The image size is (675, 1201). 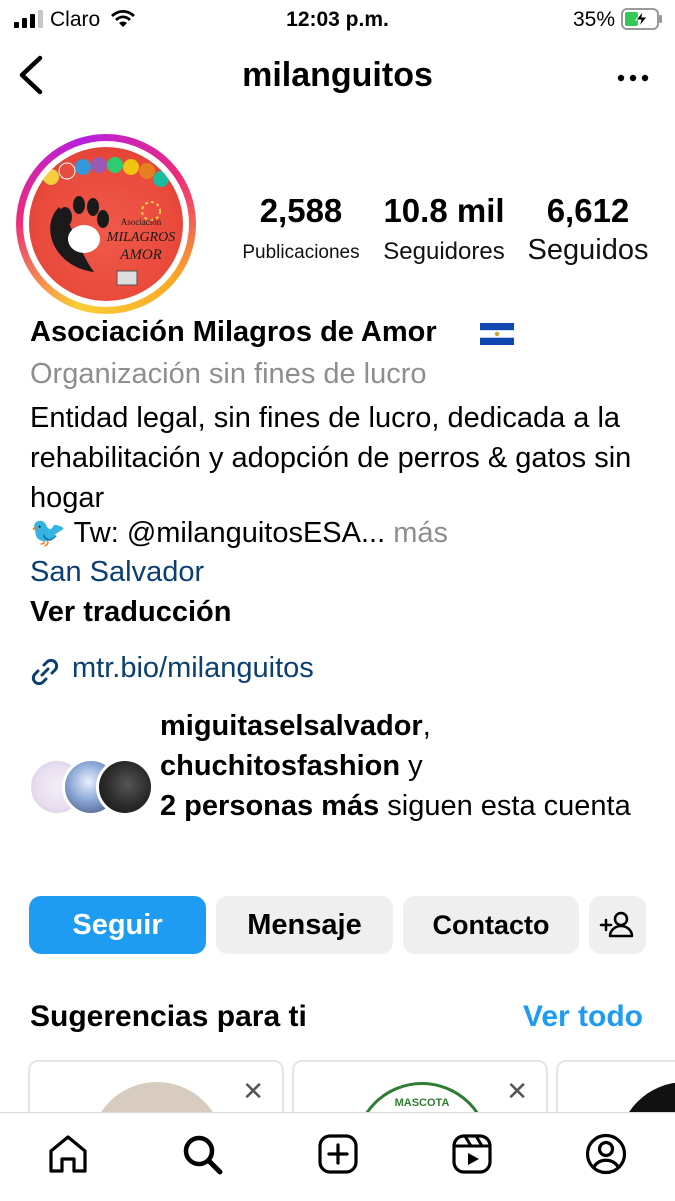 I want to click on profile-category: Organización sin fines de lucro, so click(x=228, y=374).